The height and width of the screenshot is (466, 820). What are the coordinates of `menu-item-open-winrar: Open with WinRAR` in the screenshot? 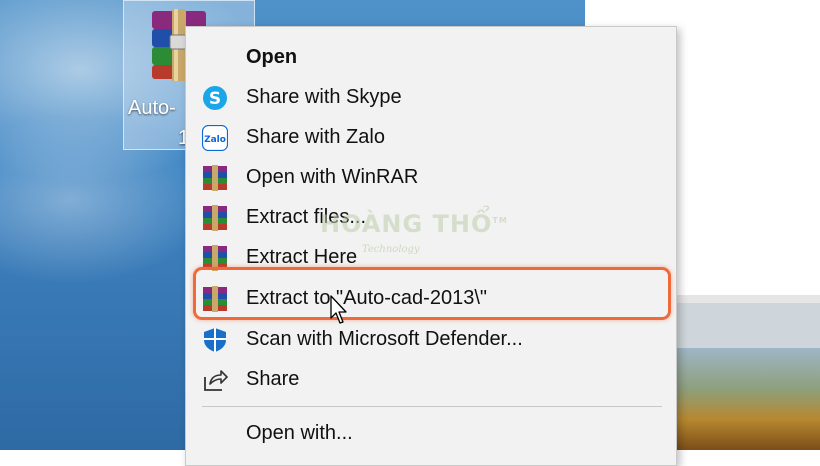 It's located at (431, 177).